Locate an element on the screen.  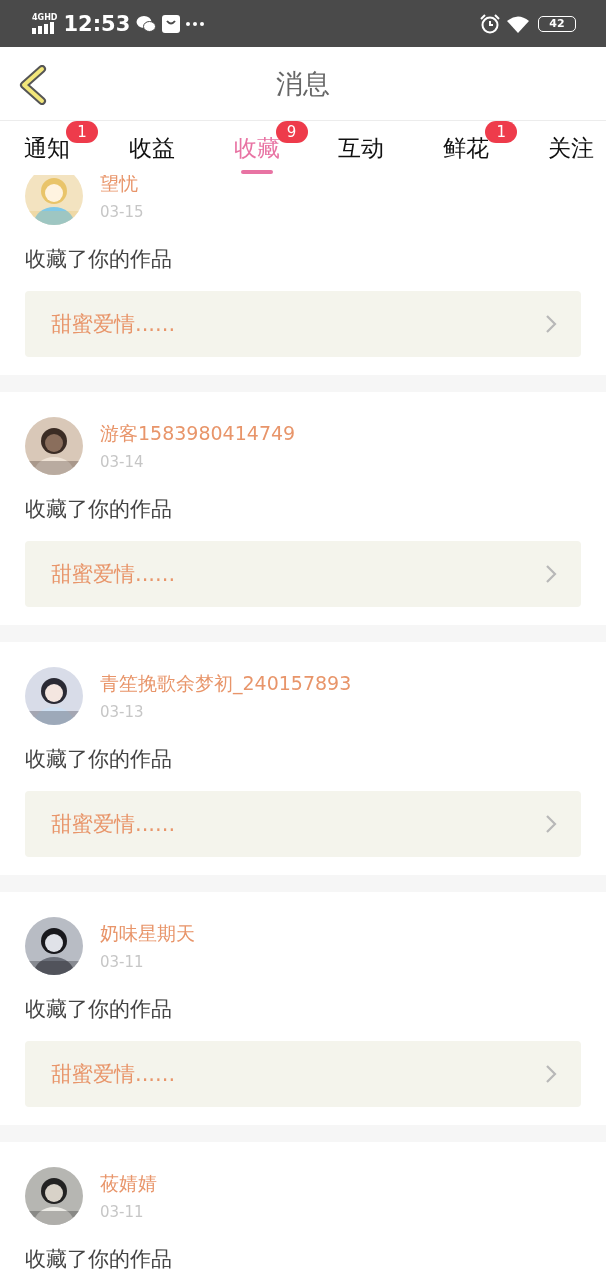
message-date: 03-15 is located at coordinates (122, 212).